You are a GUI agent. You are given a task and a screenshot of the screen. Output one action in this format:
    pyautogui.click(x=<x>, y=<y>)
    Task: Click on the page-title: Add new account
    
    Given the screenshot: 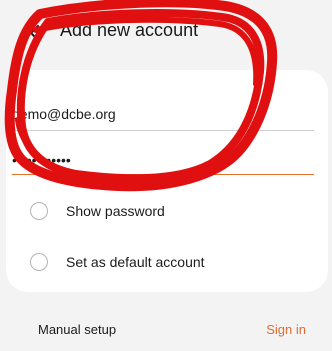 What is the action you would take?
    pyautogui.click(x=129, y=30)
    